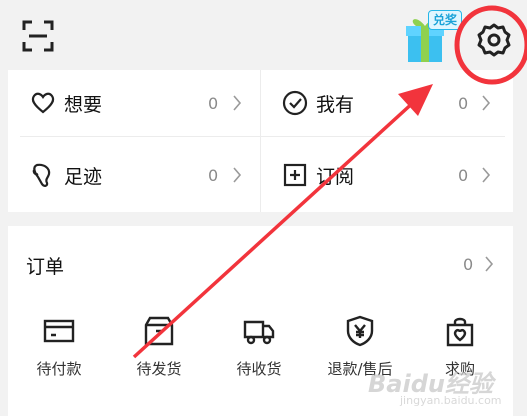  What do you see at coordinates (386, 175) in the screenshot?
I see `subscriptions-row: 订阅 0` at bounding box center [386, 175].